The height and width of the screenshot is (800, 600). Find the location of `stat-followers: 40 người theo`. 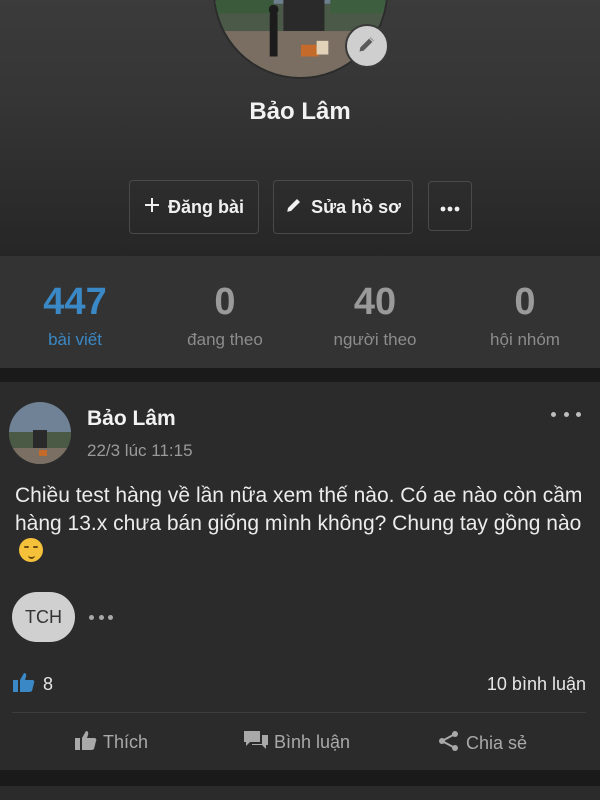

stat-followers: 40 người theo is located at coordinates (375, 312).